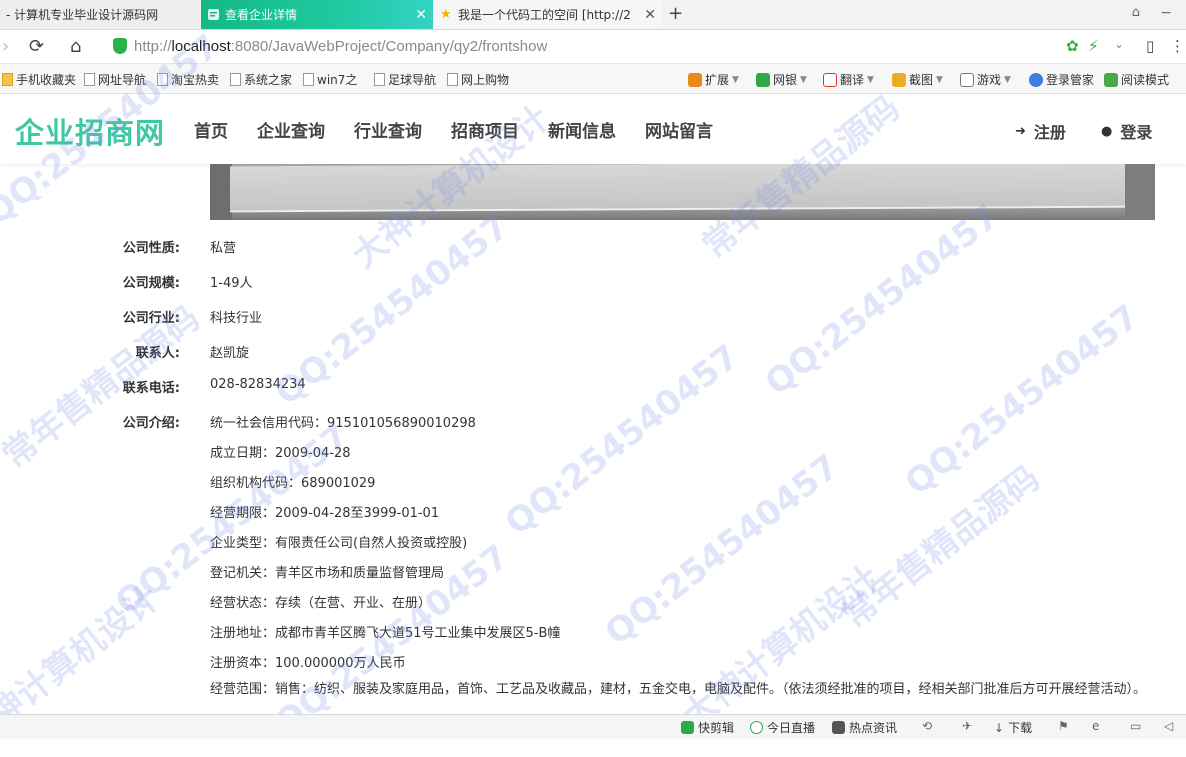 This screenshot has height=757, width=1186. Describe the element at coordinates (211, 129) in the screenshot. I see `nav-home: 首页` at that location.